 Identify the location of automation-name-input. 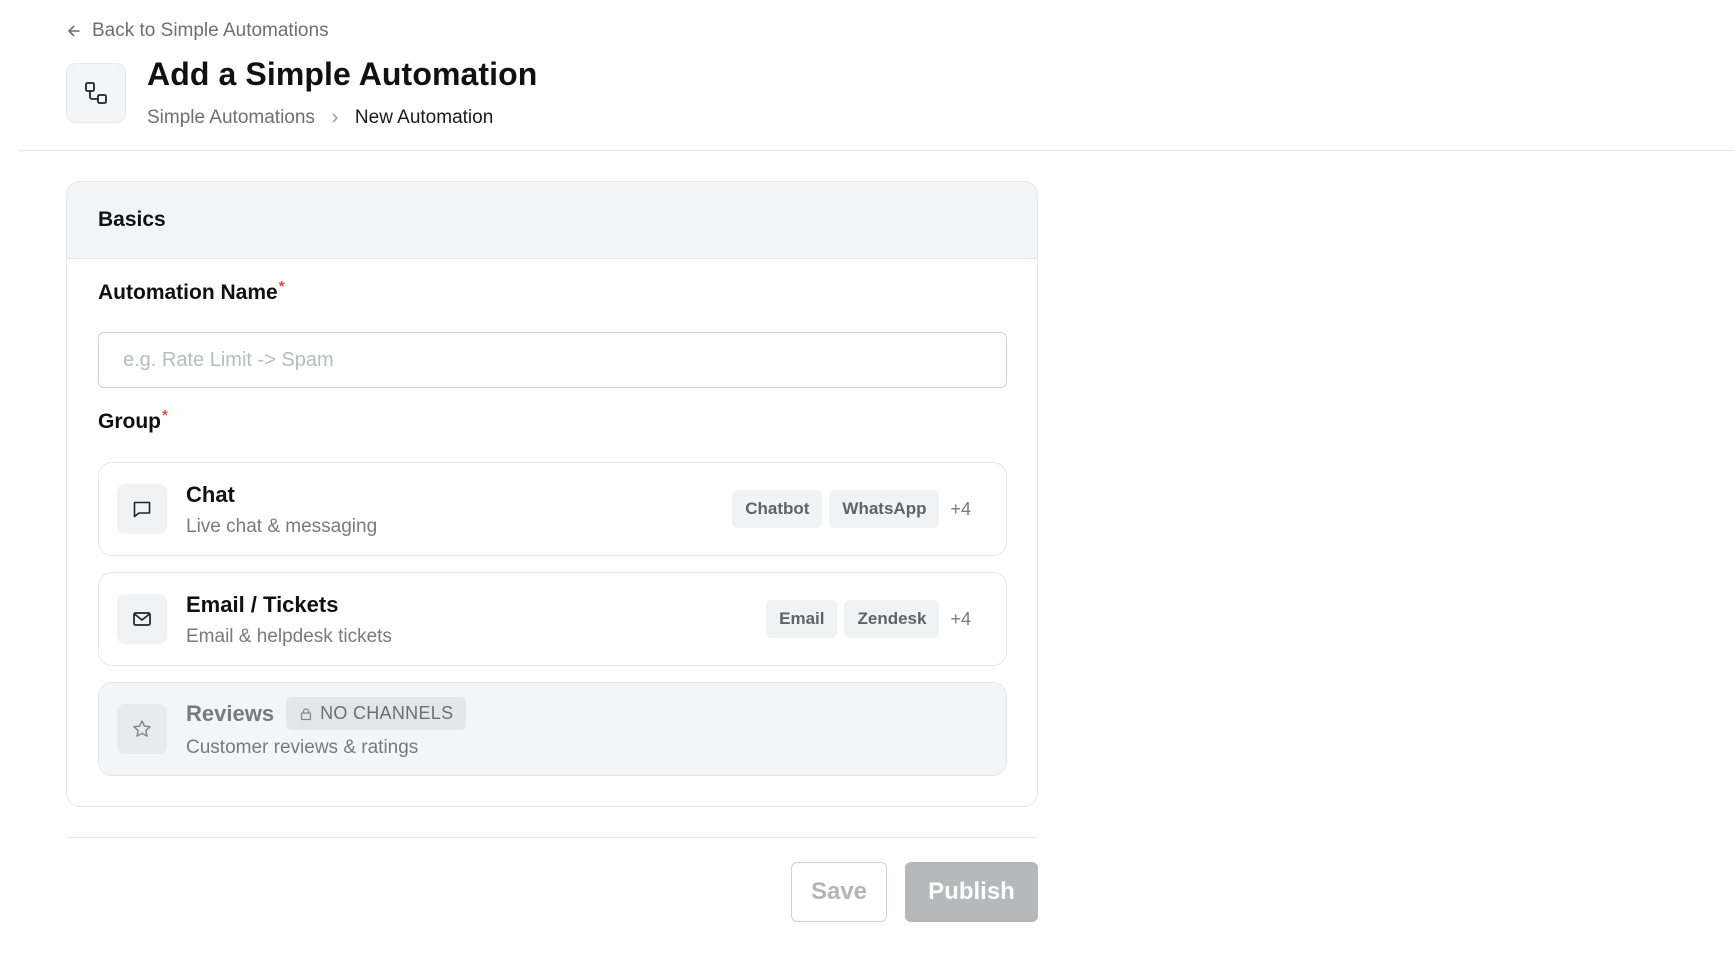
(552, 360).